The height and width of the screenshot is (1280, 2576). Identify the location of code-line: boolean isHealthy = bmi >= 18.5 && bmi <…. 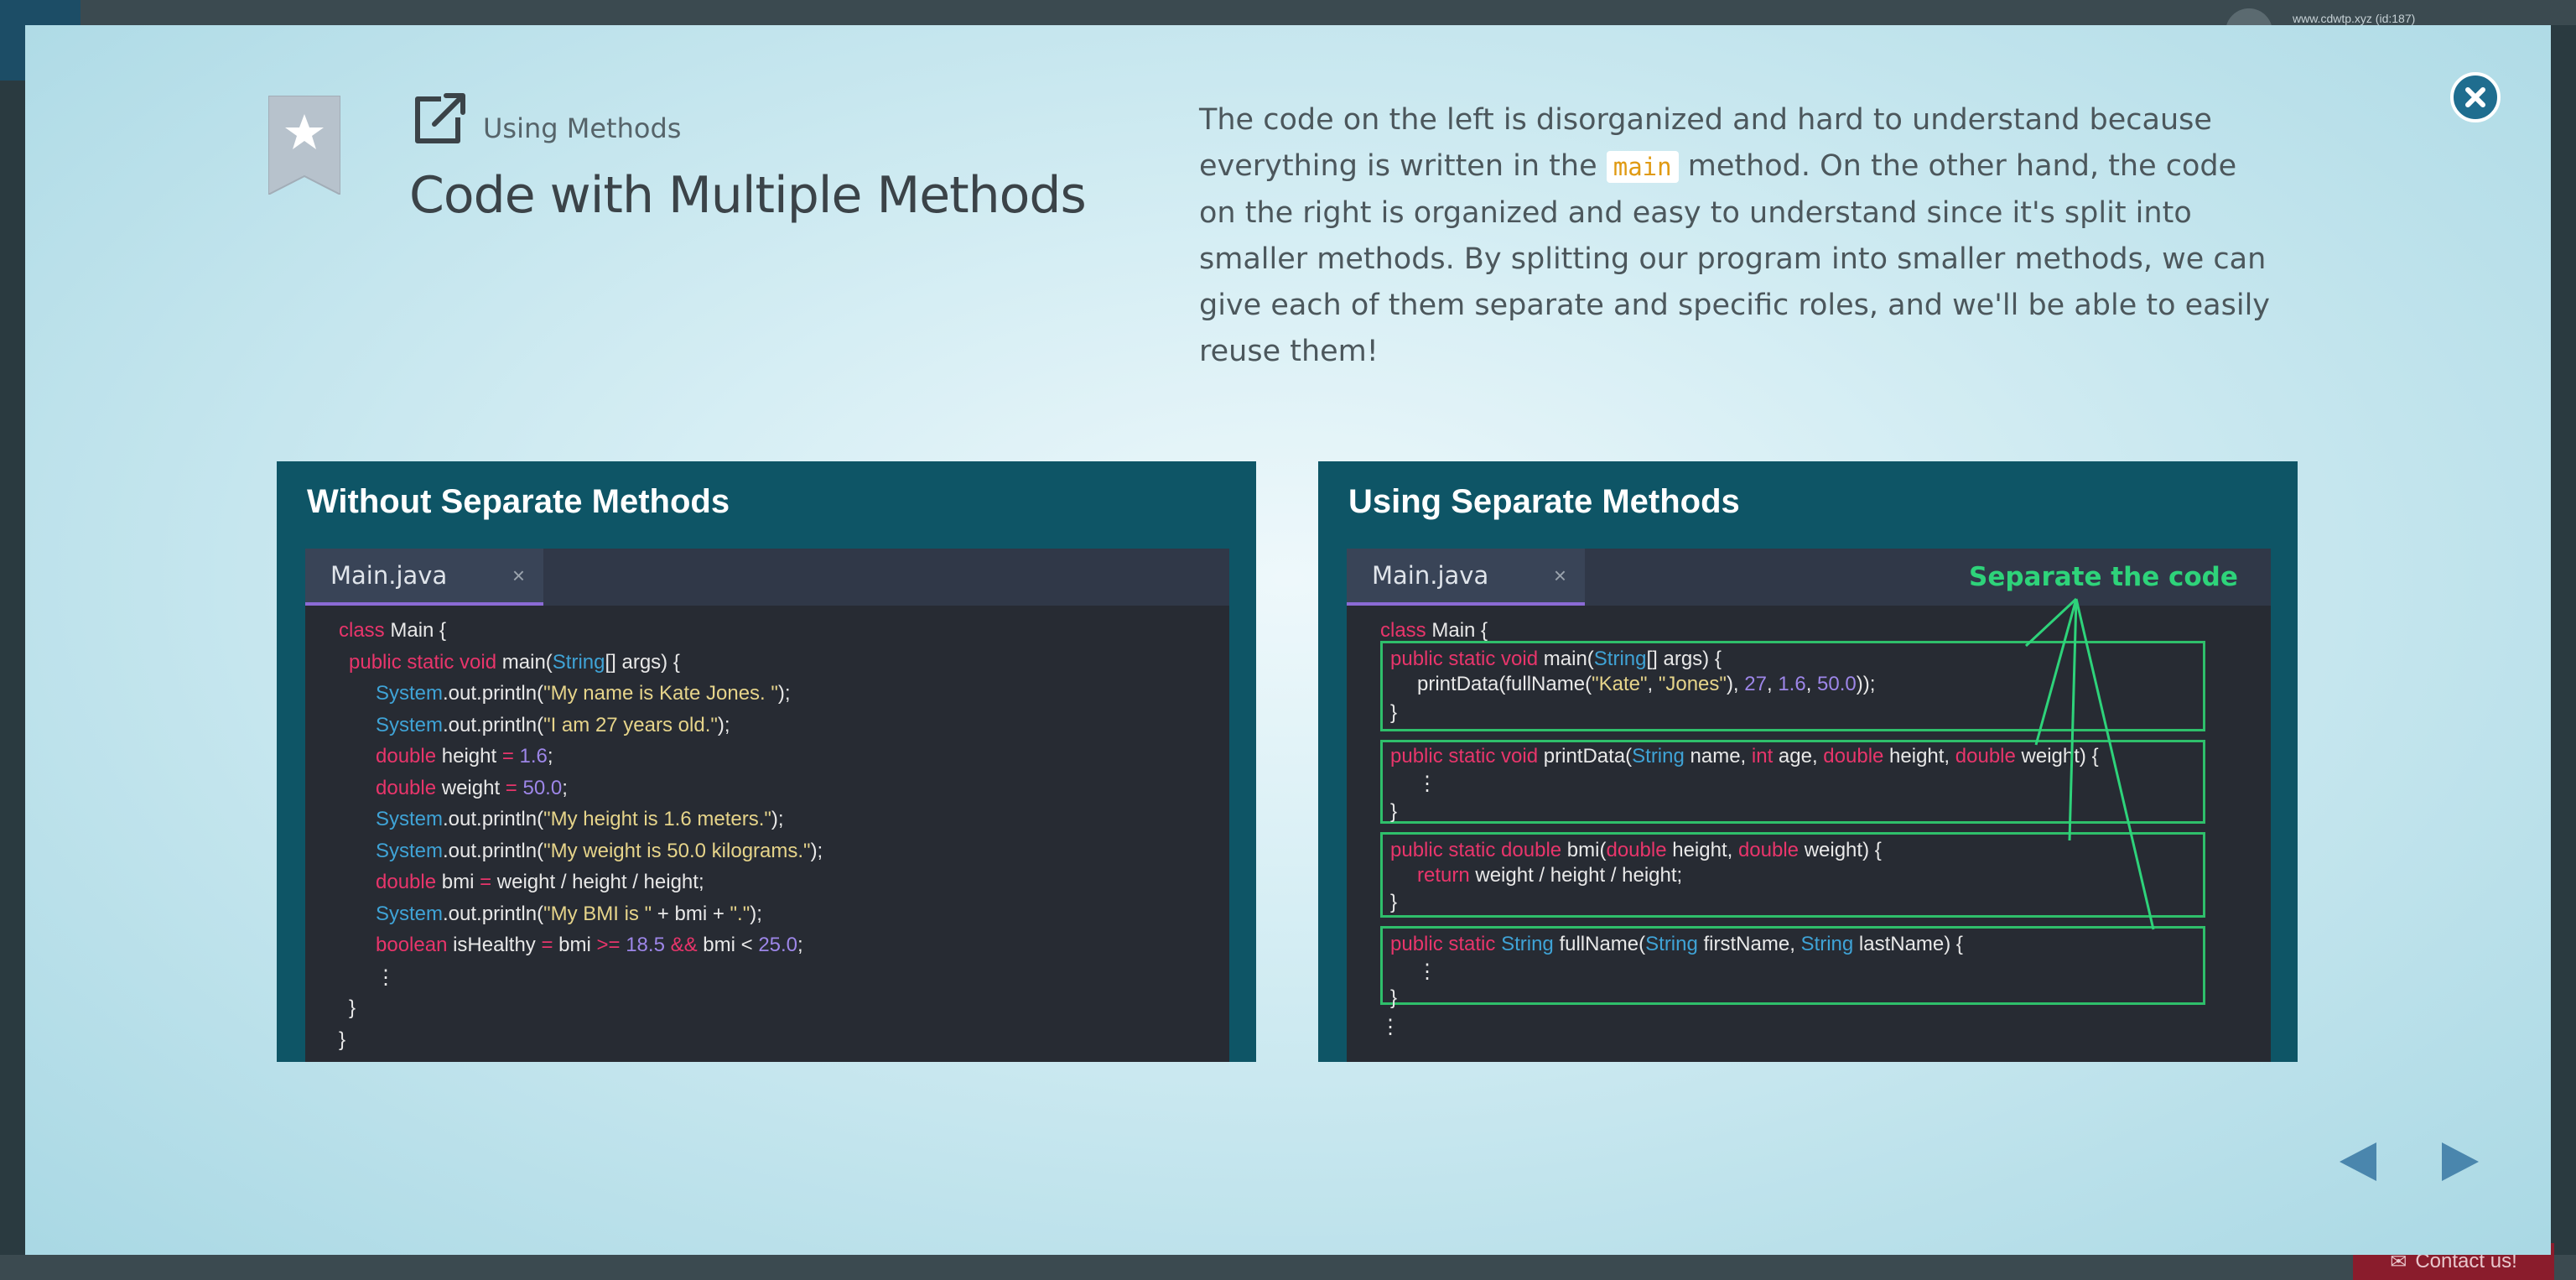
(589, 945).